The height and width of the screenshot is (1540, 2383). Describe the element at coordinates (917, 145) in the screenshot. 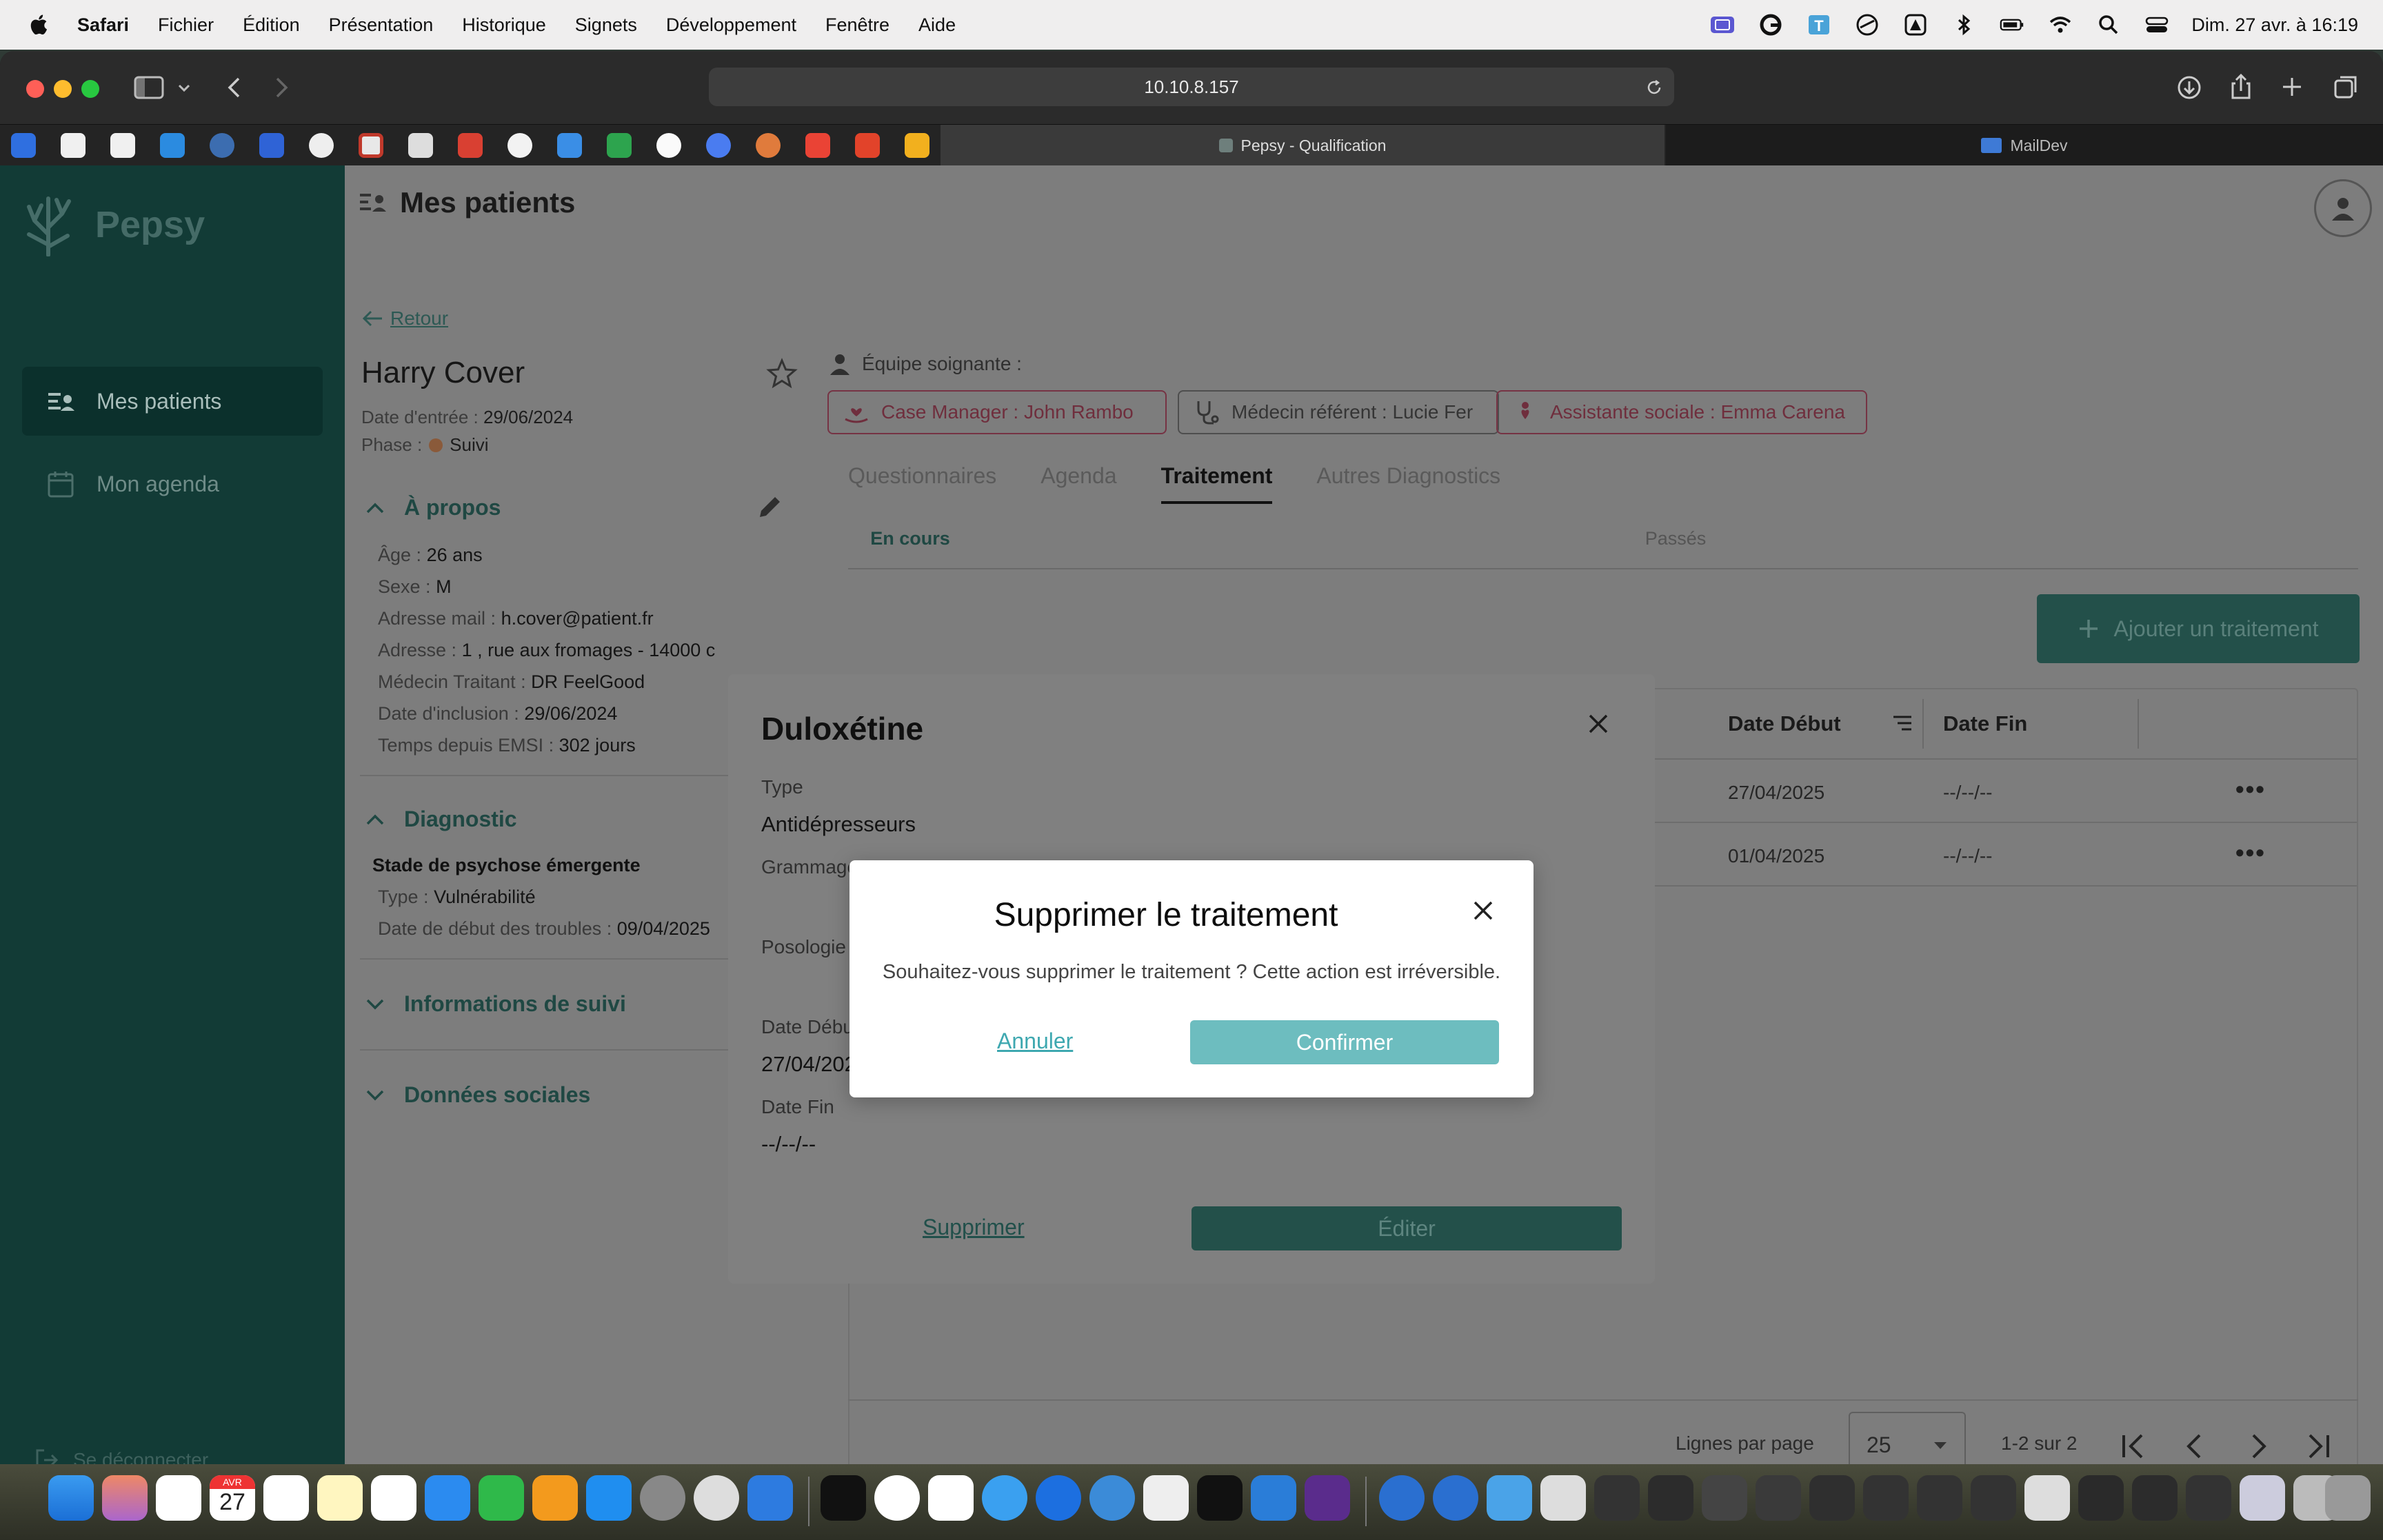

I see `pinned-tab-mailpit-icon` at that location.